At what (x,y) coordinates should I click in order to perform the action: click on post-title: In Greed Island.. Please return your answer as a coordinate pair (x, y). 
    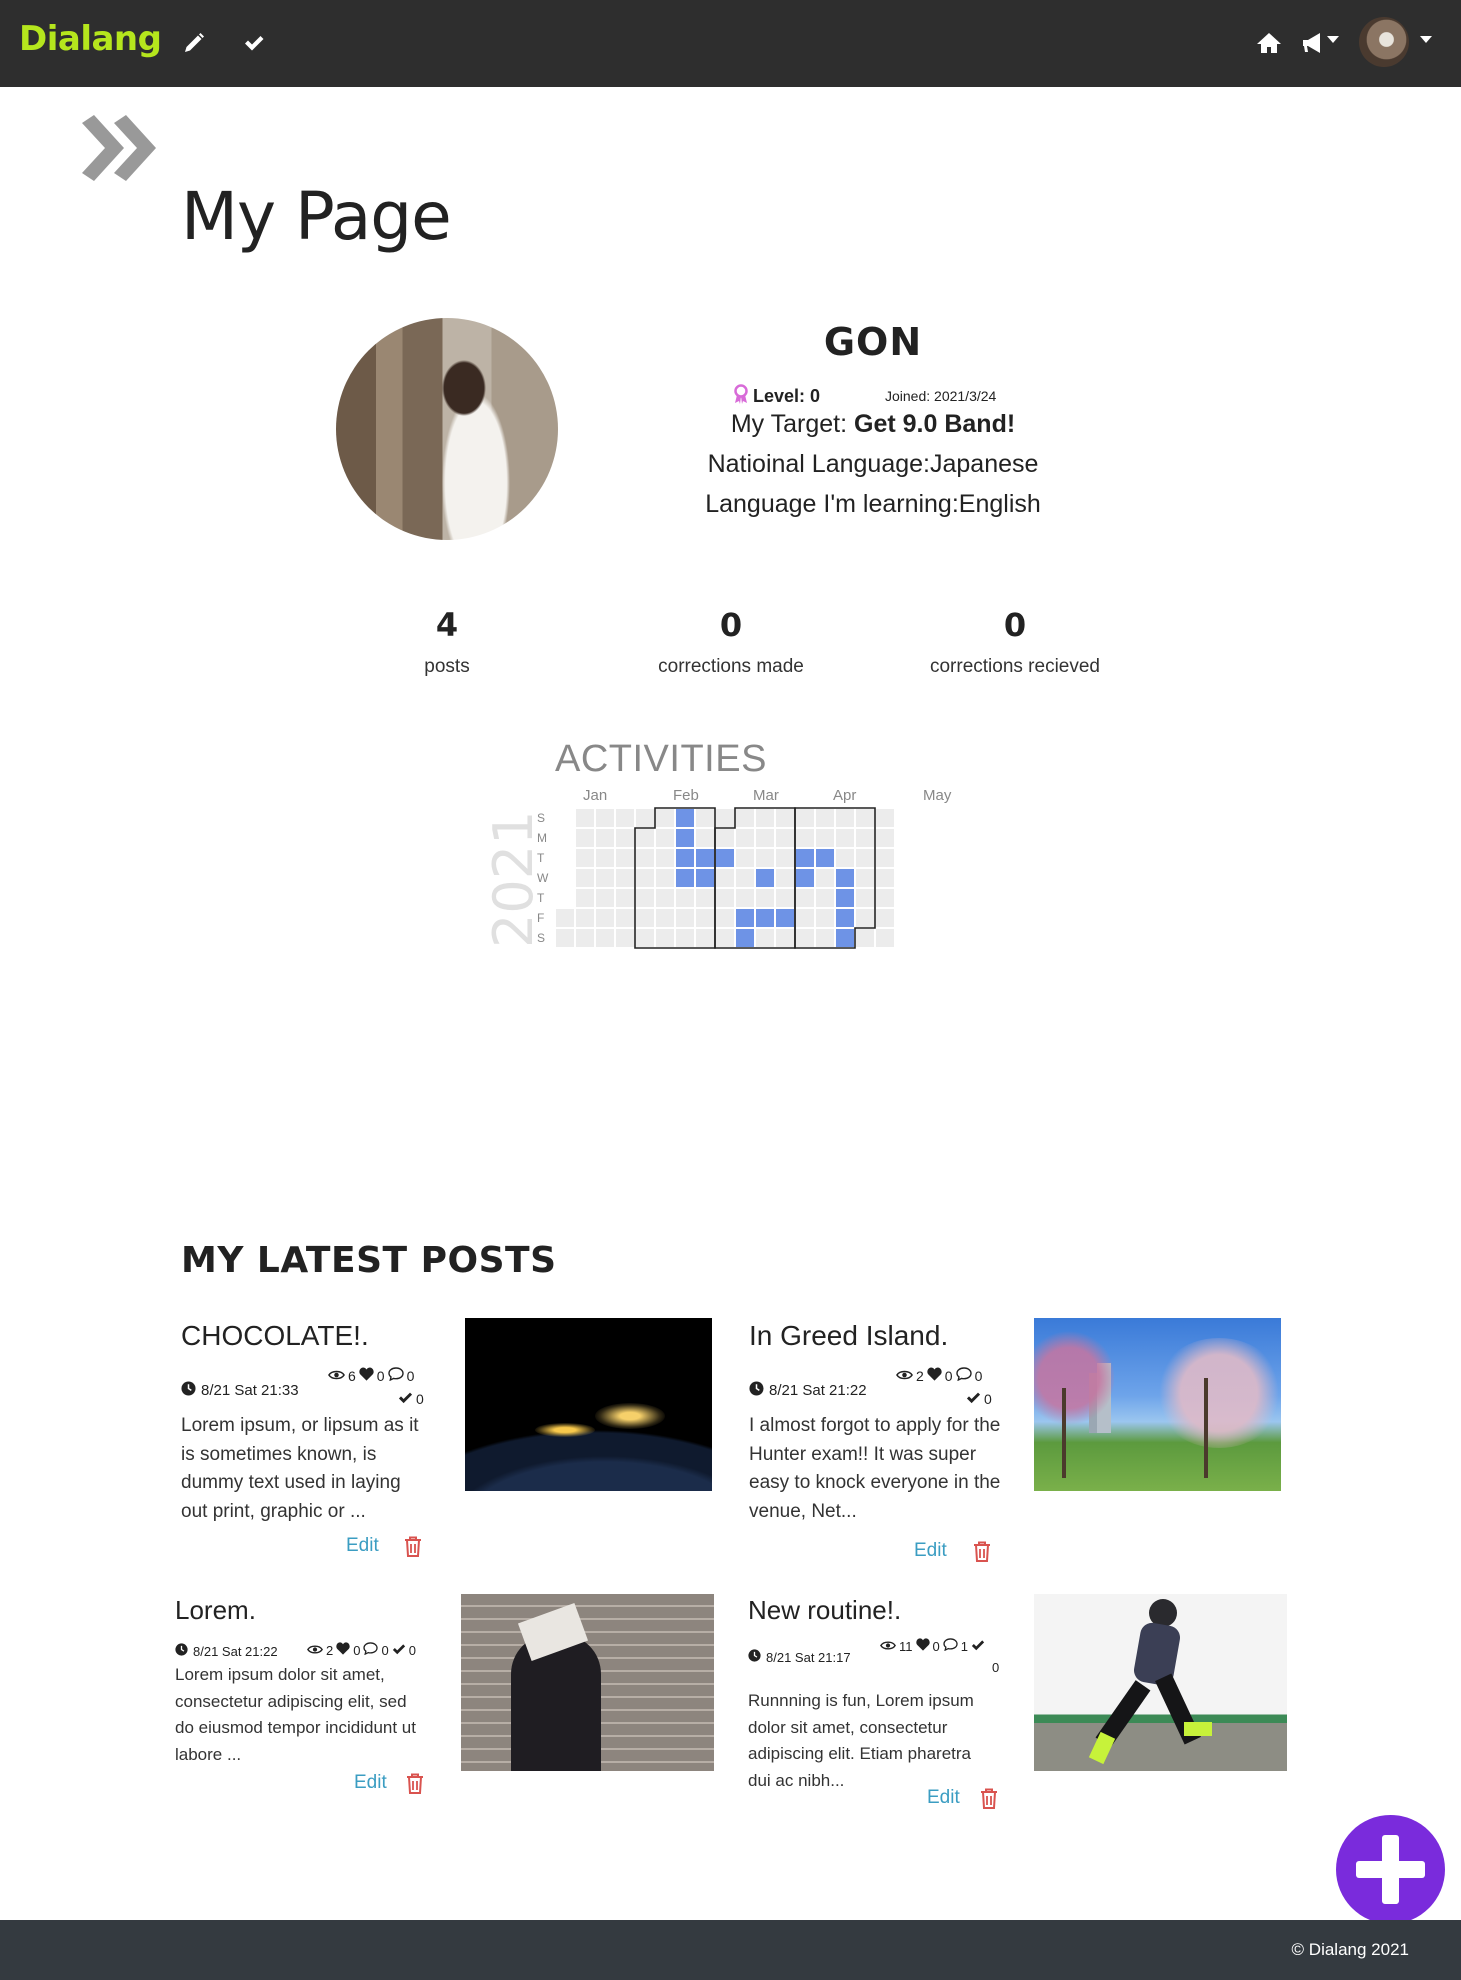
    Looking at the image, I should click on (848, 1336).